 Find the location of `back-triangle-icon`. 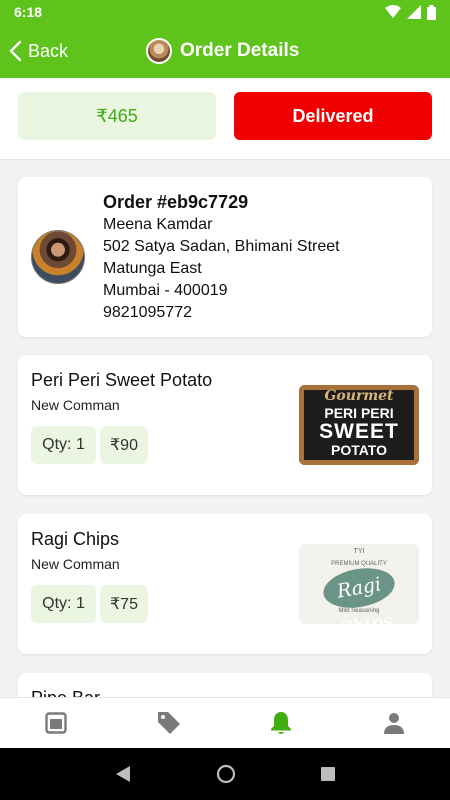

back-triangle-icon is located at coordinates (123, 774).